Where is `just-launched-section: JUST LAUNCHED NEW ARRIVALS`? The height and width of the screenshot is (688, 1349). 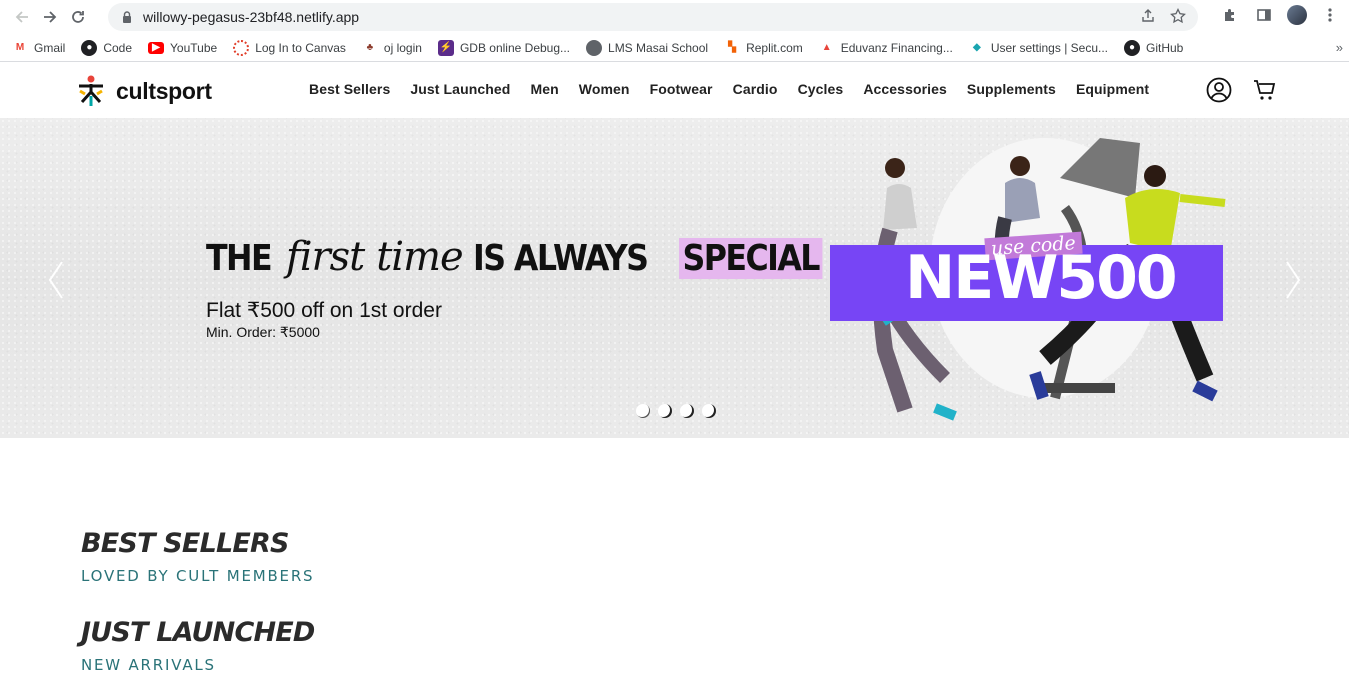
just-launched-section: JUST LAUNCHED NEW ARRIVALS is located at coordinates (198, 645).